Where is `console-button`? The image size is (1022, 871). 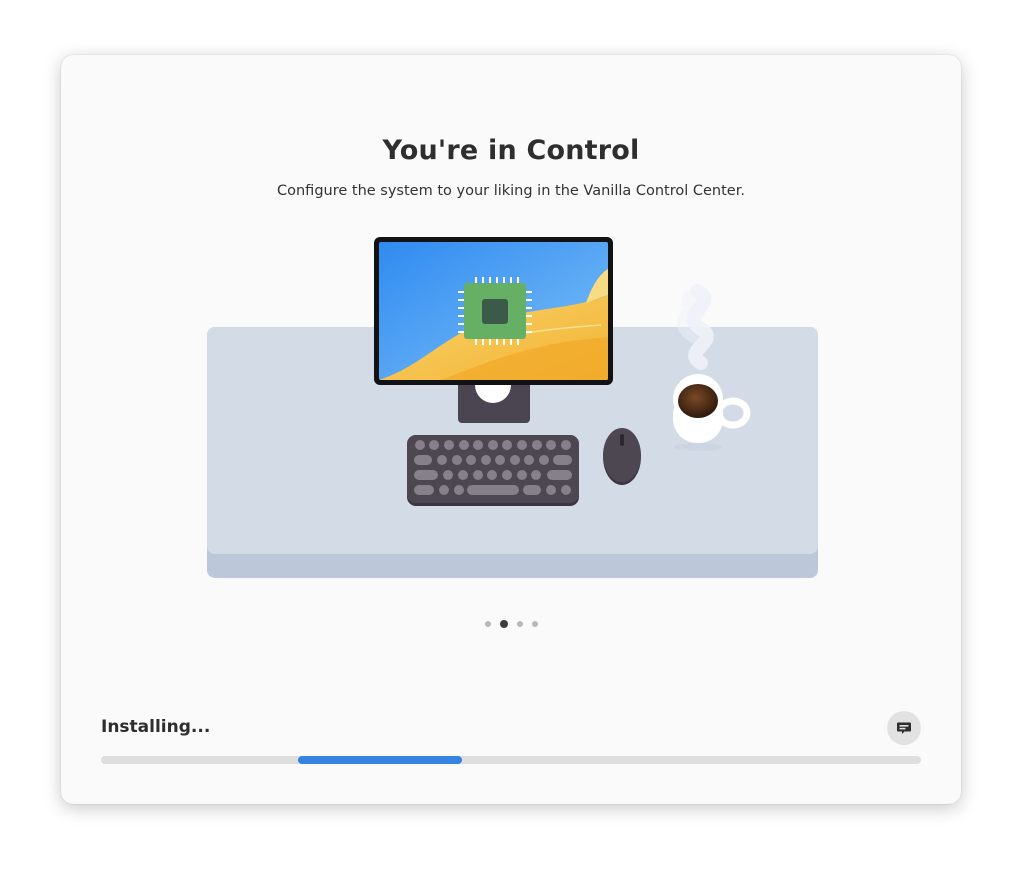
console-button is located at coordinates (904, 728).